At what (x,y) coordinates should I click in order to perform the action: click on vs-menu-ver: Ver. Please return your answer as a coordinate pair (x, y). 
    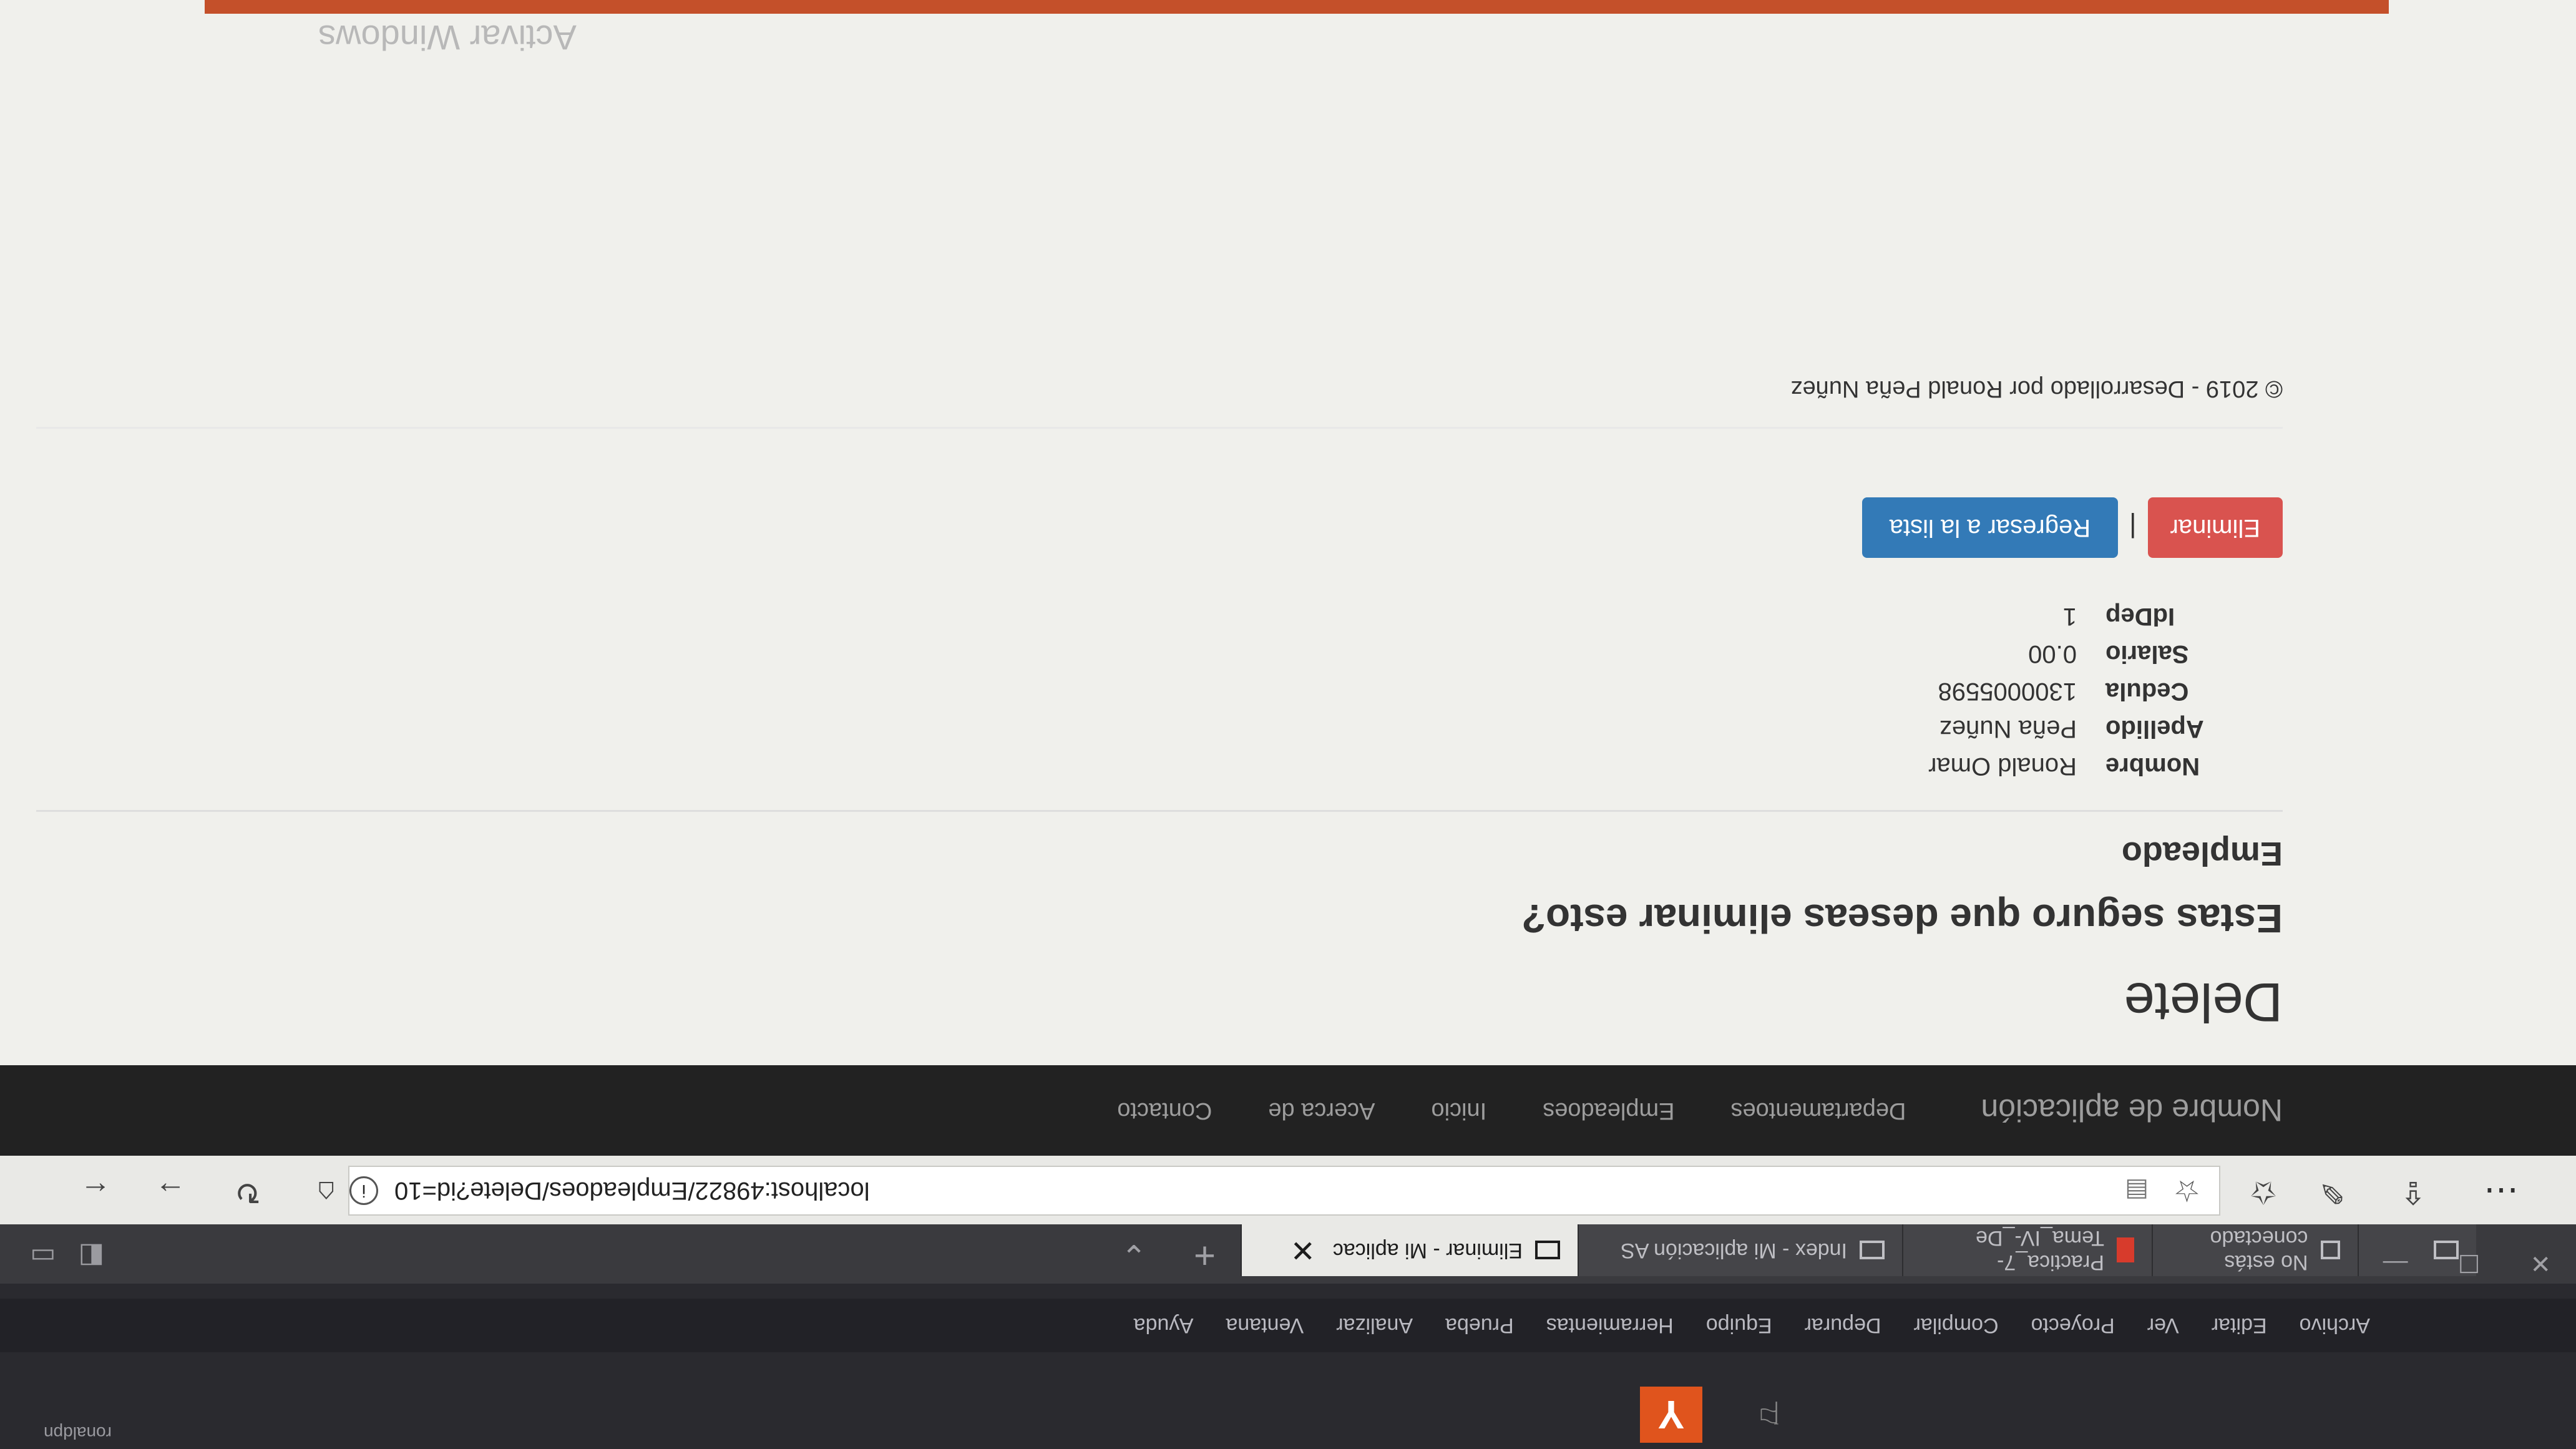
    Looking at the image, I should click on (2163, 1326).